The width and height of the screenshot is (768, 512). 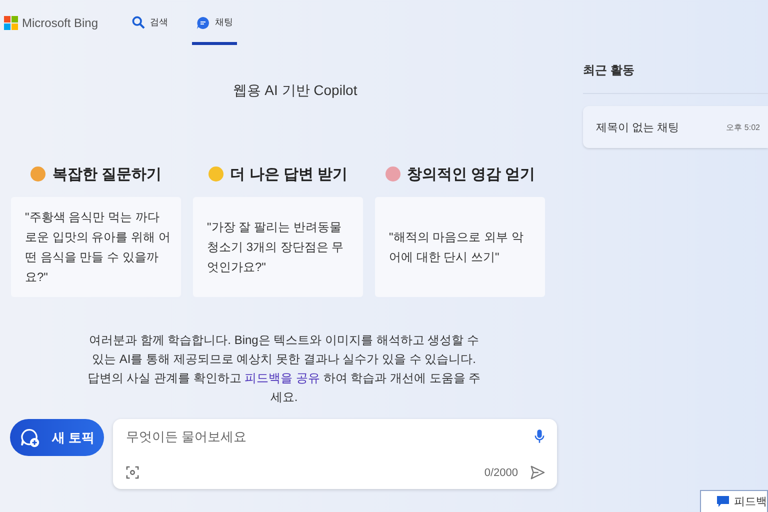 What do you see at coordinates (609, 70) in the screenshot?
I see `recent-title: 최근 활동` at bounding box center [609, 70].